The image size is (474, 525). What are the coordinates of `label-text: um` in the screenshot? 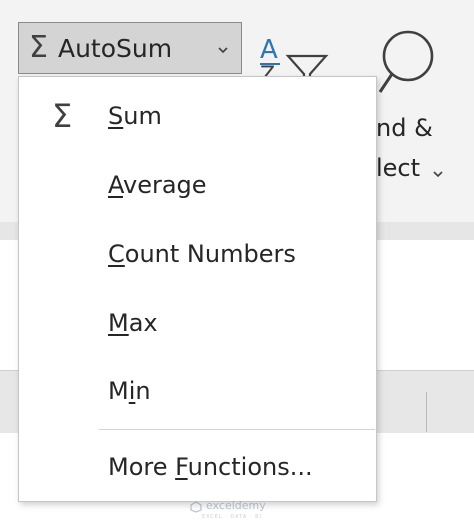 It's located at (142, 116).